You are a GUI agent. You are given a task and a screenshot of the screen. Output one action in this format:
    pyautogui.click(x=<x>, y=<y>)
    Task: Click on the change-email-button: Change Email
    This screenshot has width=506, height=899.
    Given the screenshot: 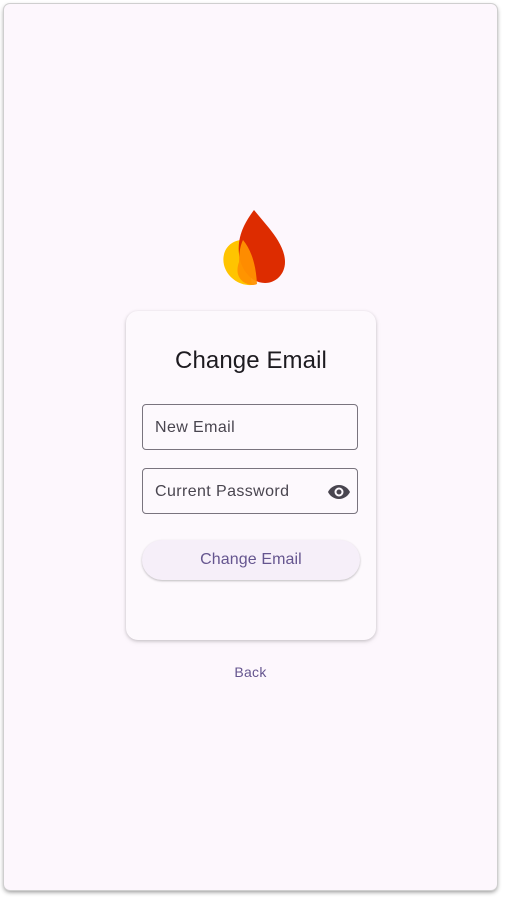 What is the action you would take?
    pyautogui.click(x=251, y=560)
    